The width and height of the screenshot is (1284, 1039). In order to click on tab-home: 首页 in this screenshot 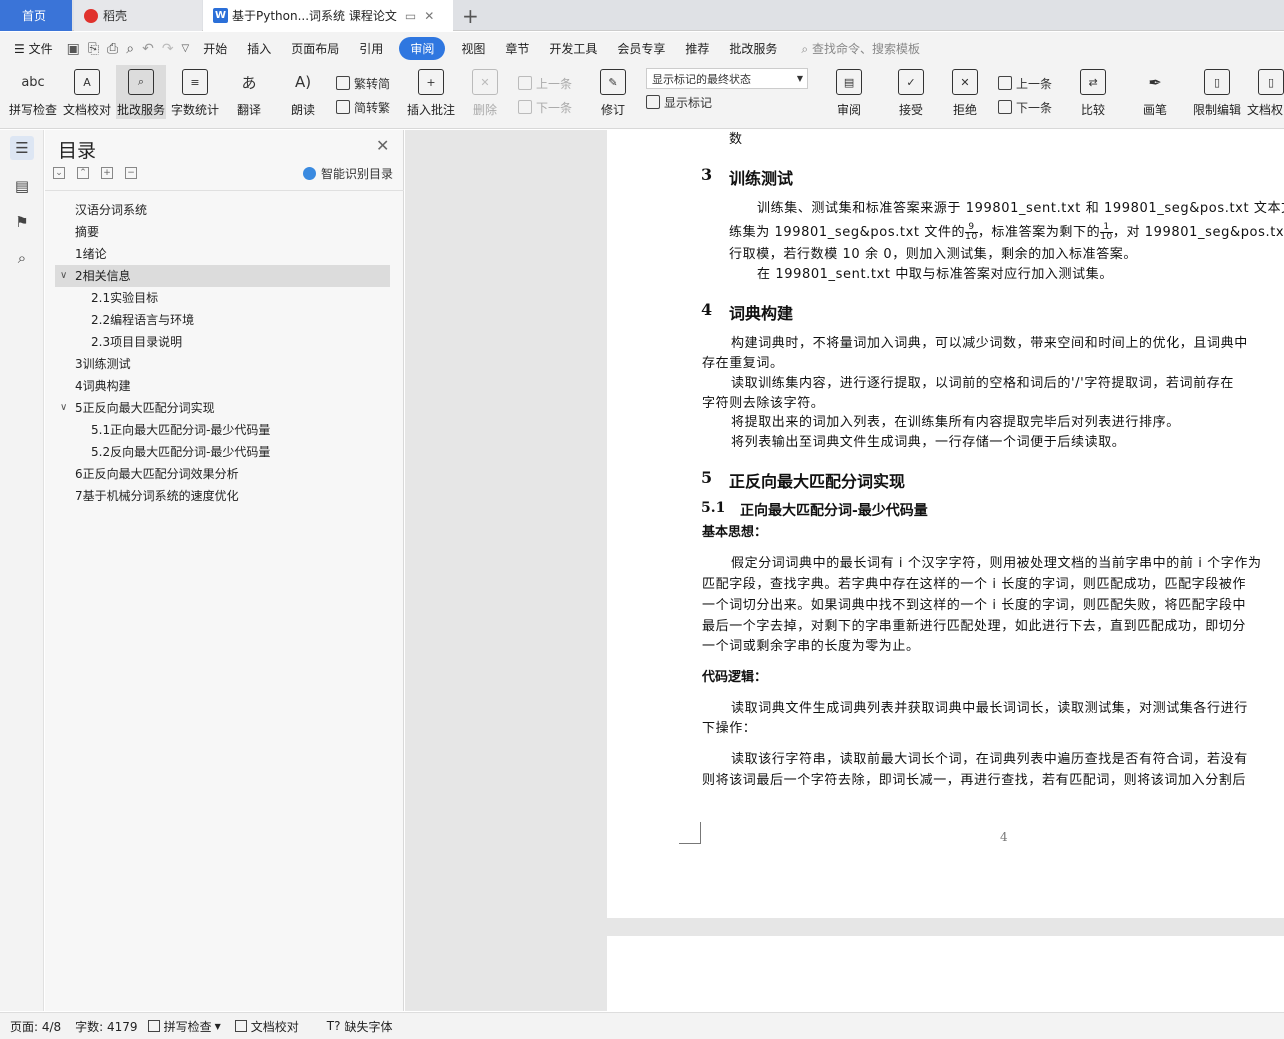, I will do `click(36, 15)`.